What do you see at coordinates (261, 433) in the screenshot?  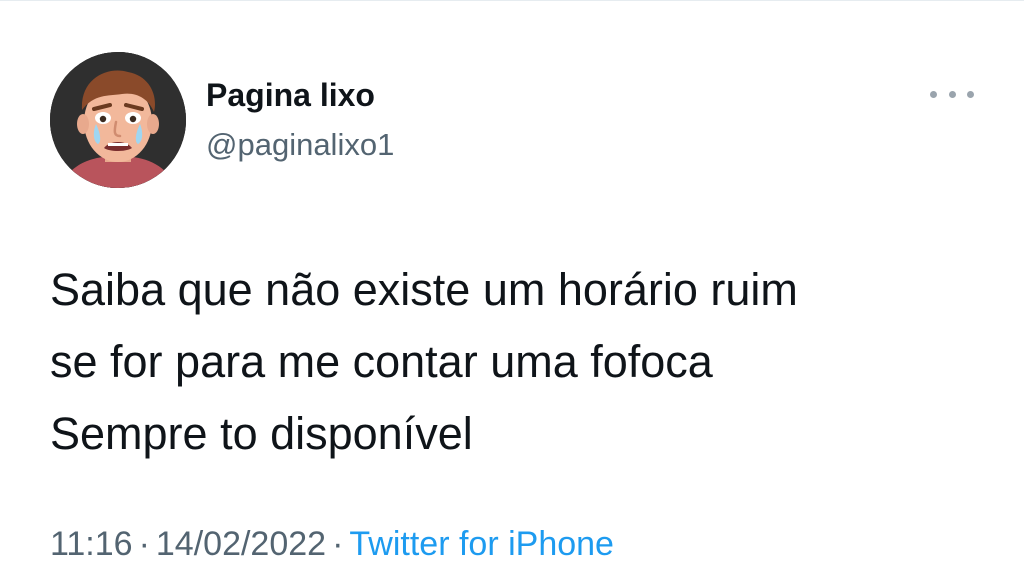 I see `tweet-text-line: Sempre to disponível` at bounding box center [261, 433].